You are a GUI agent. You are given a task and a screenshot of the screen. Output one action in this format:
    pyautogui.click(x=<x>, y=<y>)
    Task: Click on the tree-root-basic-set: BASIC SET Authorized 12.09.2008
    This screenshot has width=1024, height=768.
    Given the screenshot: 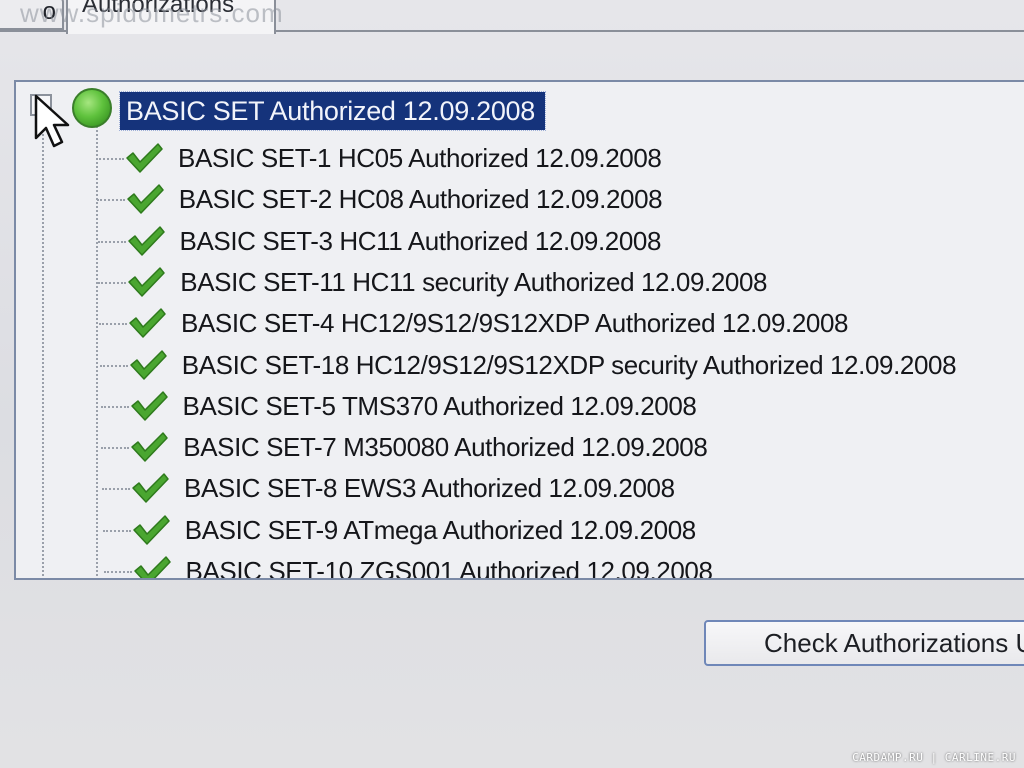 What is the action you would take?
    pyautogui.click(x=332, y=111)
    